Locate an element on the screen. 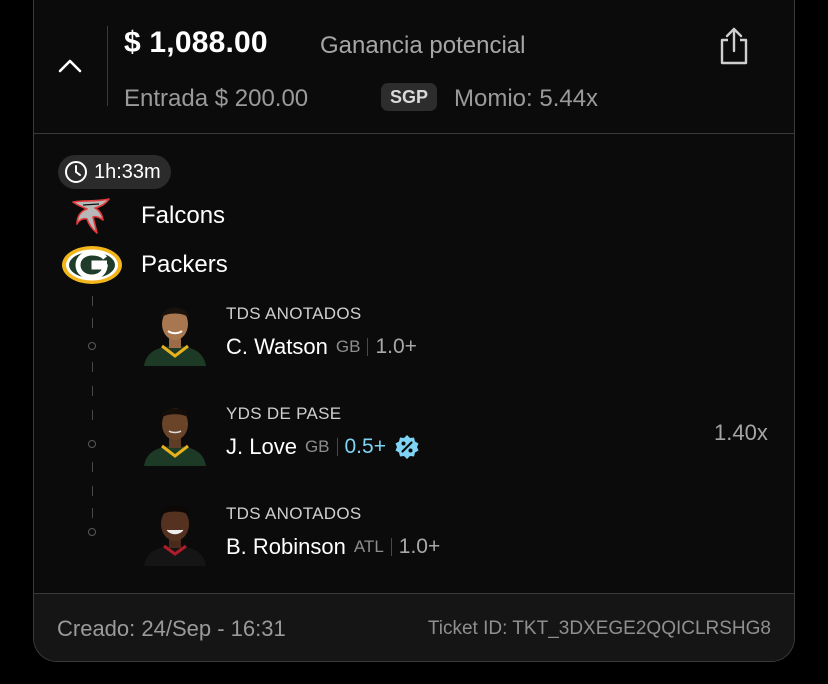 This screenshot has width=828, height=684. team-row-falcons: Falcons is located at coordinates (142, 216).